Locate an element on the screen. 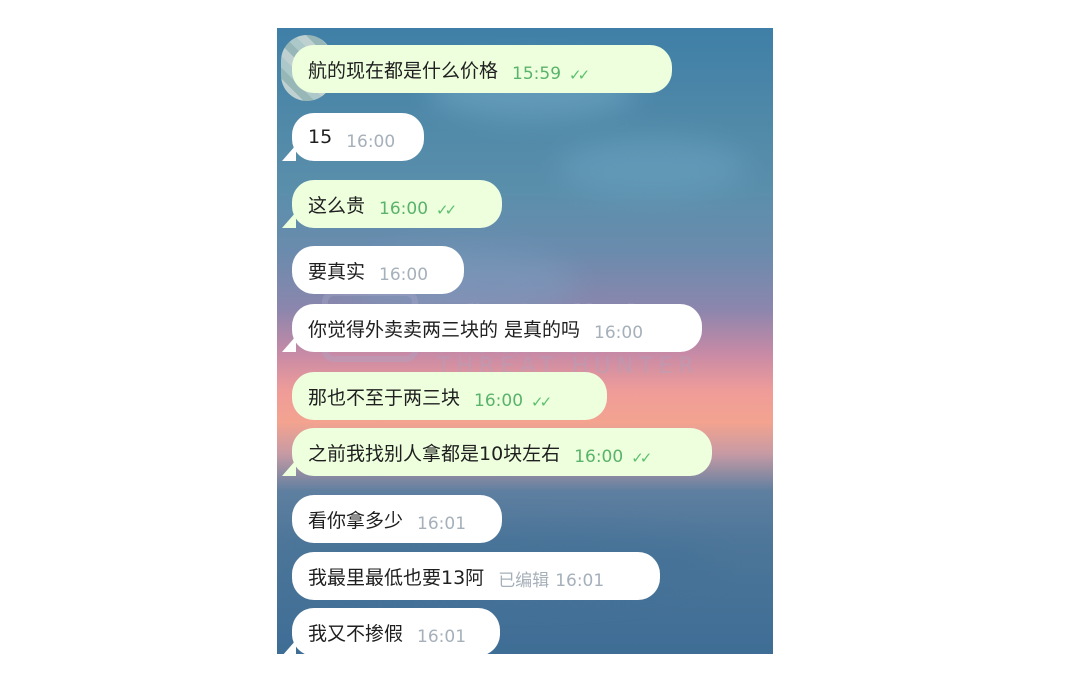  message-bubble-incoming: 我最里最低也要13阿 已编辑 16:01 is located at coordinates (476, 576).